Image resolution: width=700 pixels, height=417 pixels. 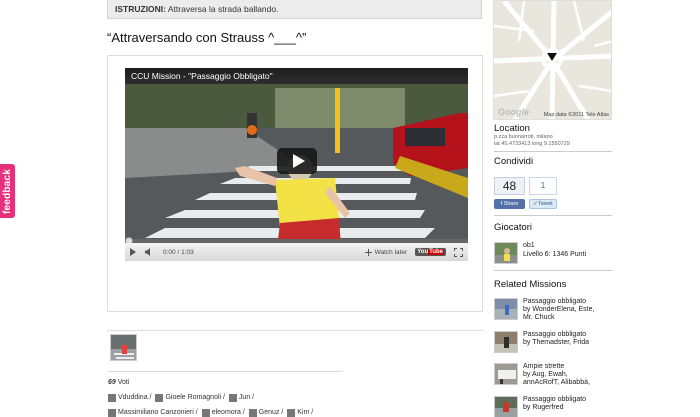 What do you see at coordinates (271, 412) in the screenshot?
I see `voter-name: Genuz /` at bounding box center [271, 412].